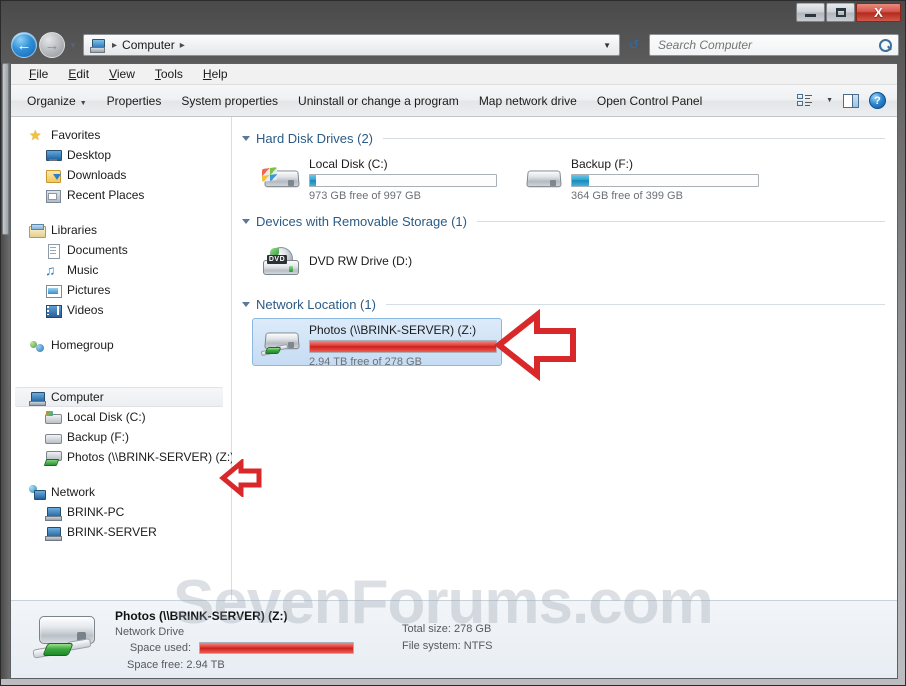  I want to click on forward-arrow-icon: →, so click(52, 45).